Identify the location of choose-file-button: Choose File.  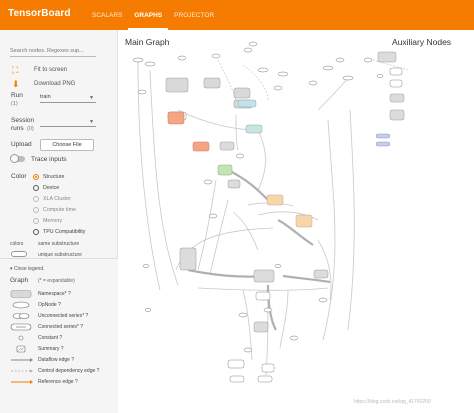
(67, 145).